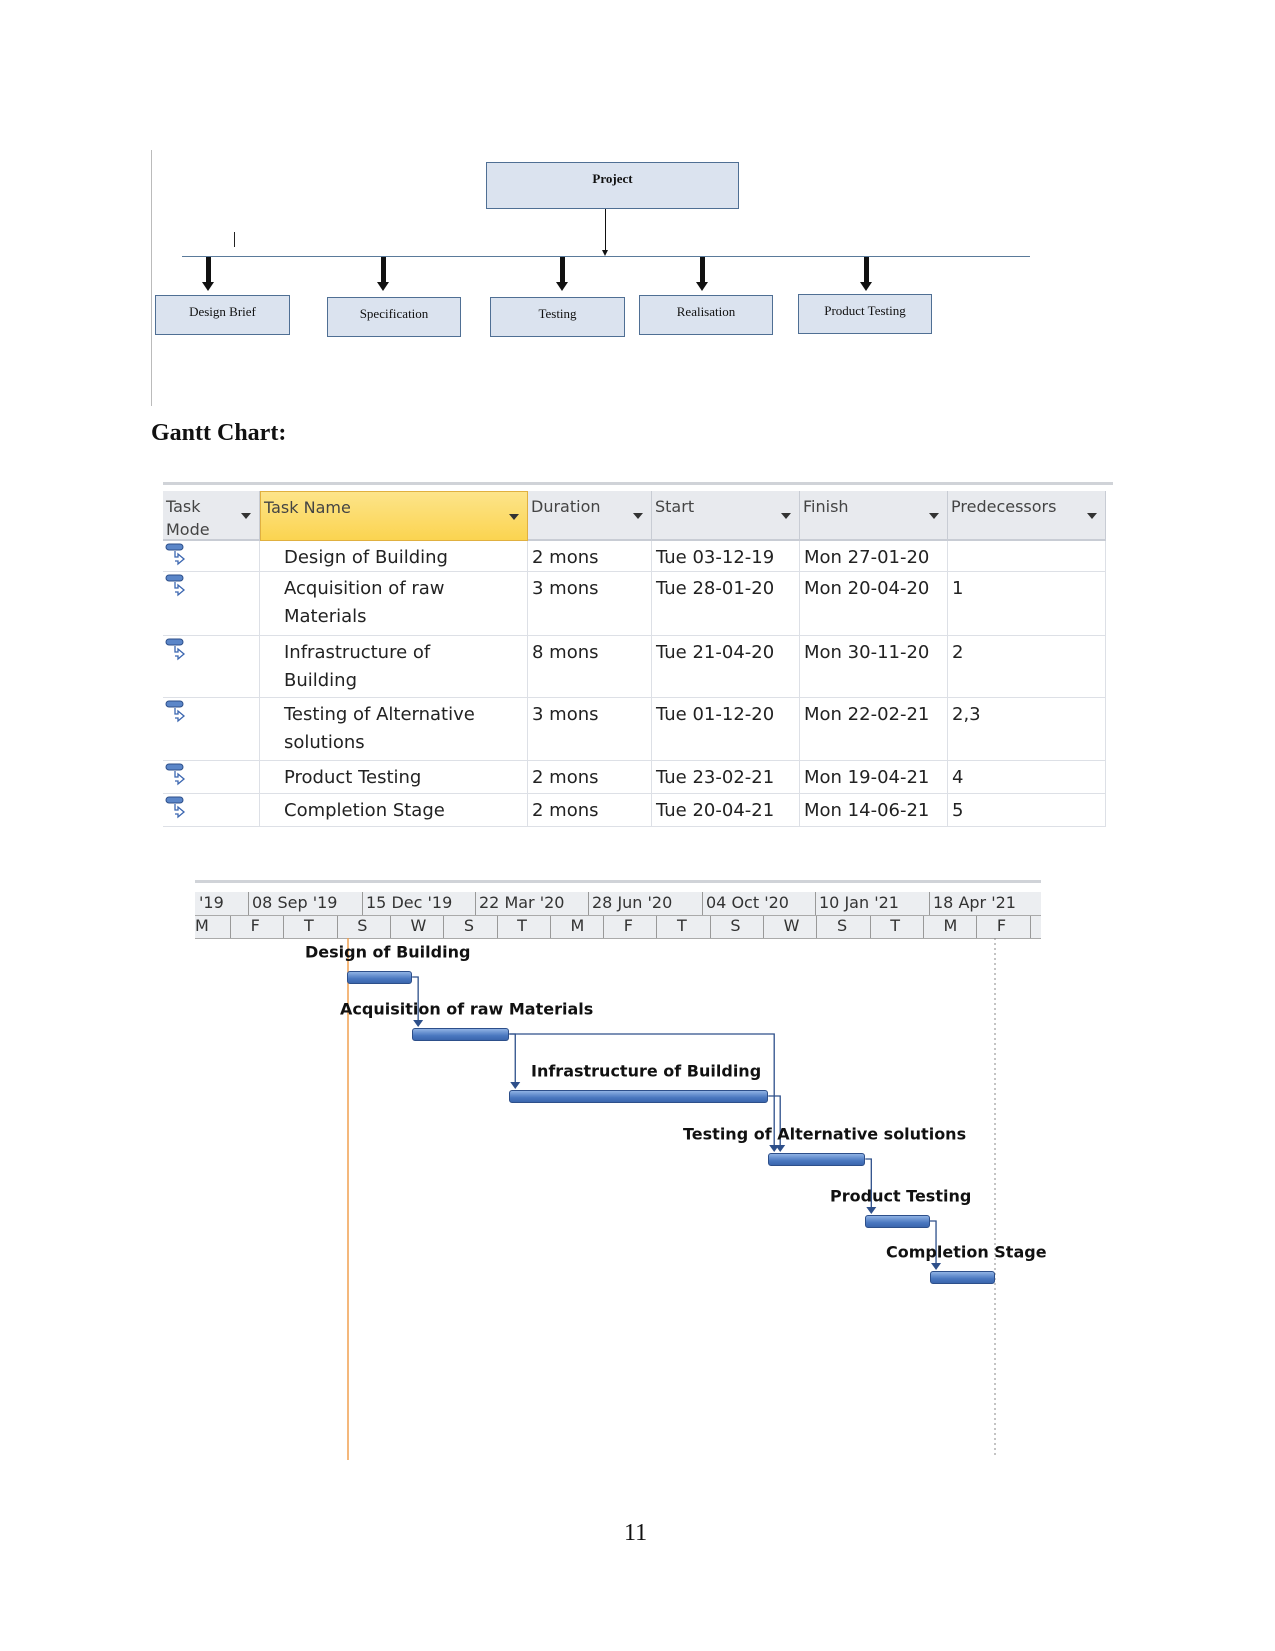 This screenshot has height=1651, width=1275. What do you see at coordinates (966, 1252) in the screenshot?
I see `gantt-bar-label: Completion Stage` at bounding box center [966, 1252].